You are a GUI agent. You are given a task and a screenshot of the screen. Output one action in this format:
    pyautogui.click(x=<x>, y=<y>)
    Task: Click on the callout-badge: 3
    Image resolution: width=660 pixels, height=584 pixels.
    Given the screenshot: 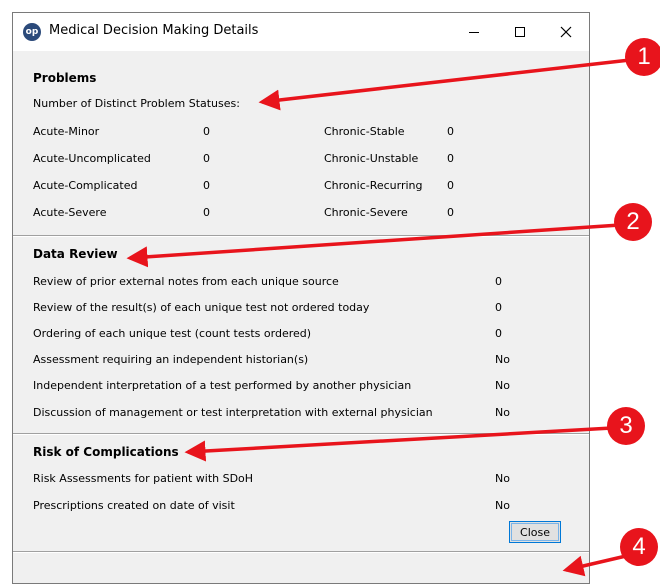 What is the action you would take?
    pyautogui.click(x=626, y=426)
    